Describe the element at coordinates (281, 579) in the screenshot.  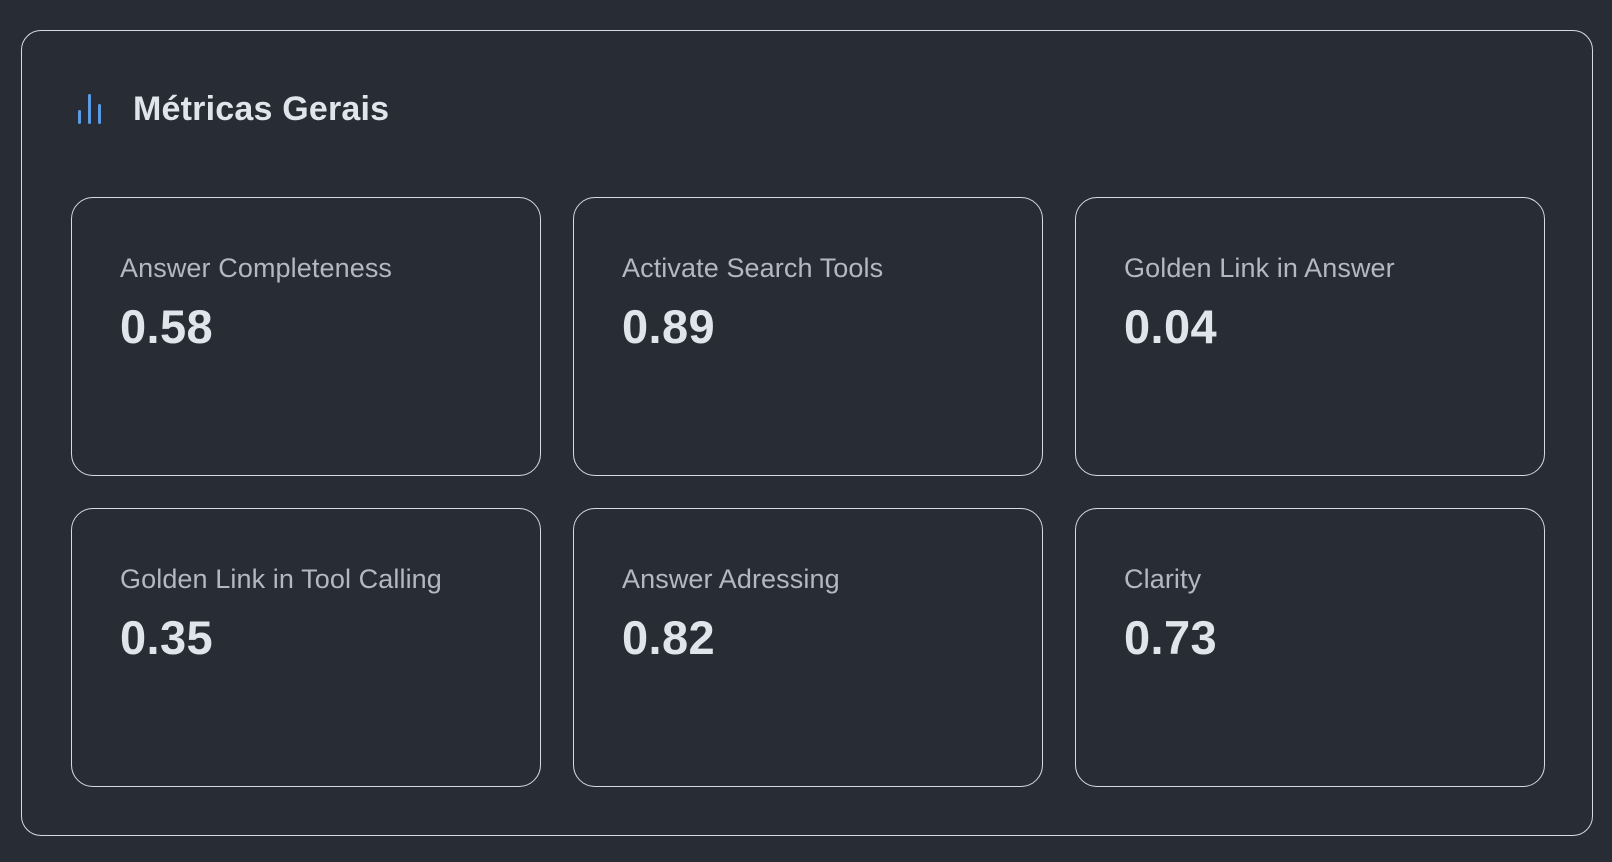
I see `metric-label: Golden Link in Tool Calling` at that location.